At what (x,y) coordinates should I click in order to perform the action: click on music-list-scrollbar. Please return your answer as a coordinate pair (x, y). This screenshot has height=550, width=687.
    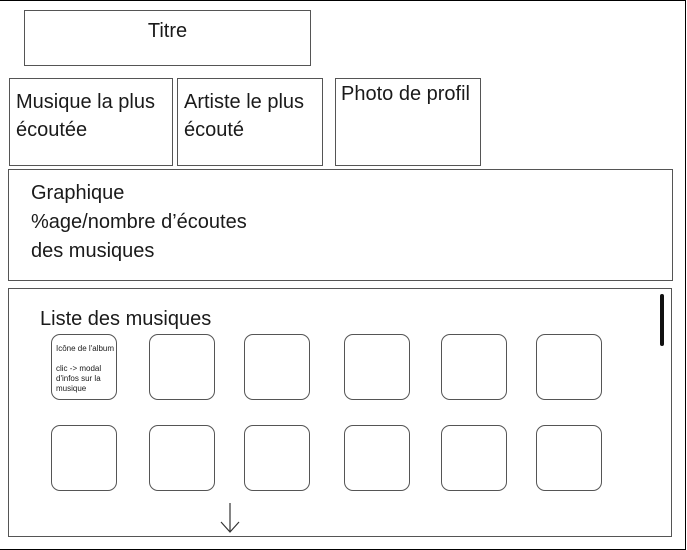
    Looking at the image, I should click on (662, 320).